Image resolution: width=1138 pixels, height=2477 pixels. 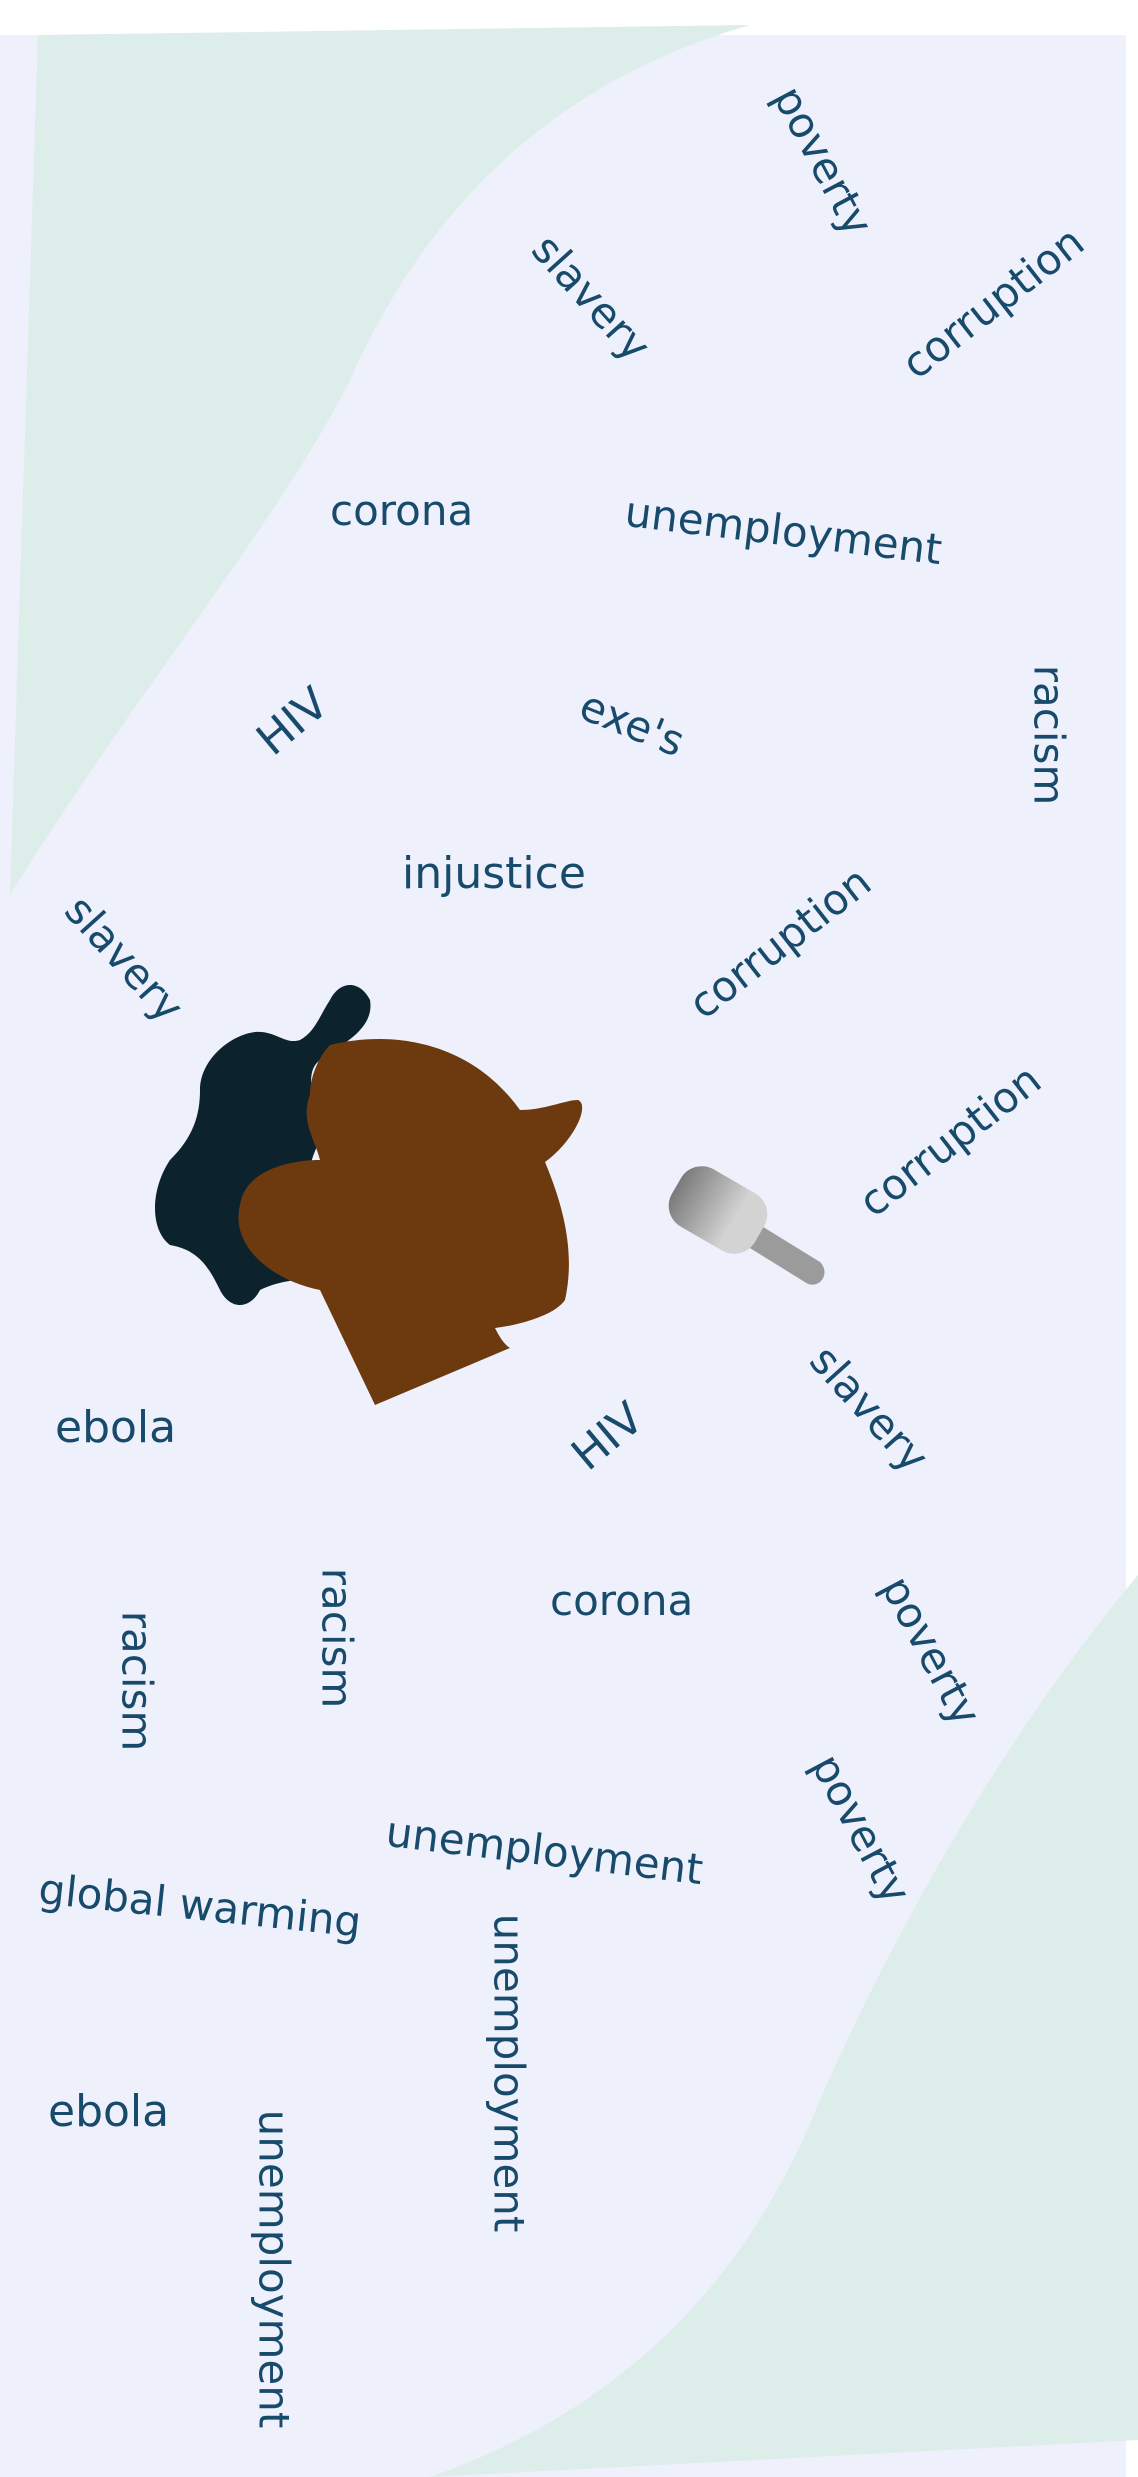 What do you see at coordinates (746, 1225) in the screenshot?
I see `microphone-icon` at bounding box center [746, 1225].